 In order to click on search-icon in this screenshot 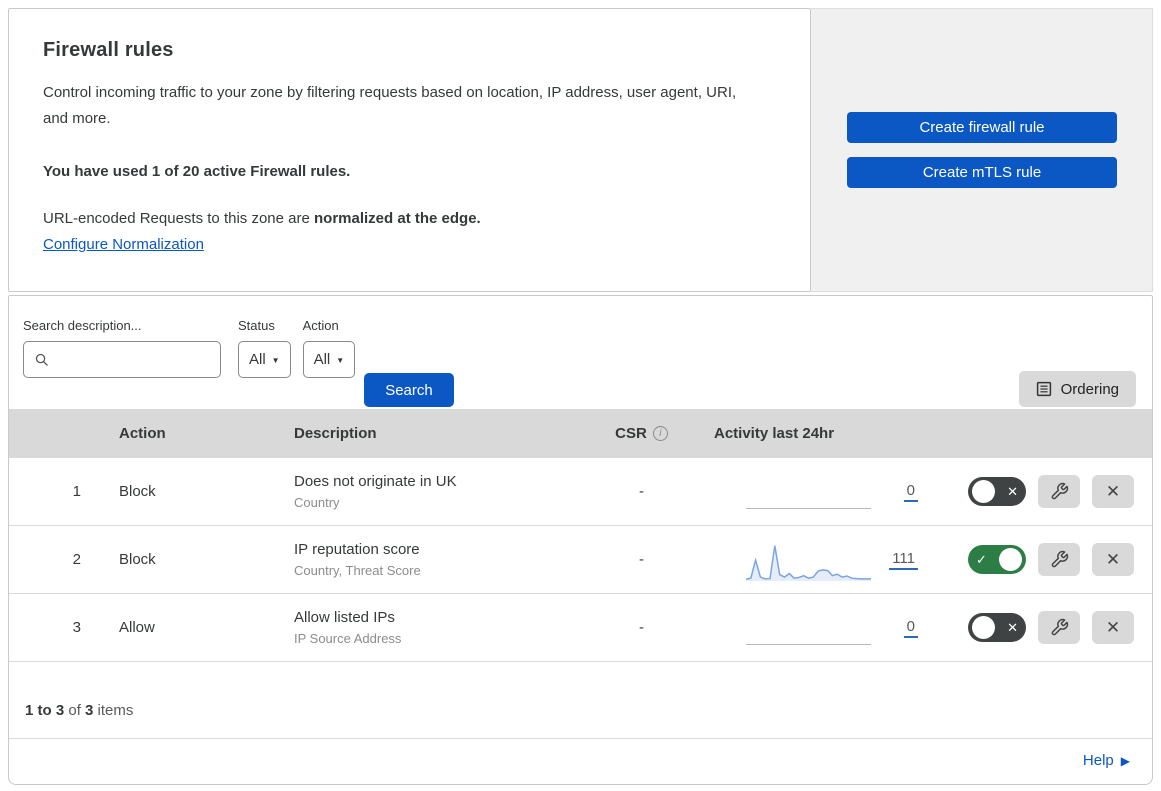, I will do `click(41, 359)`.